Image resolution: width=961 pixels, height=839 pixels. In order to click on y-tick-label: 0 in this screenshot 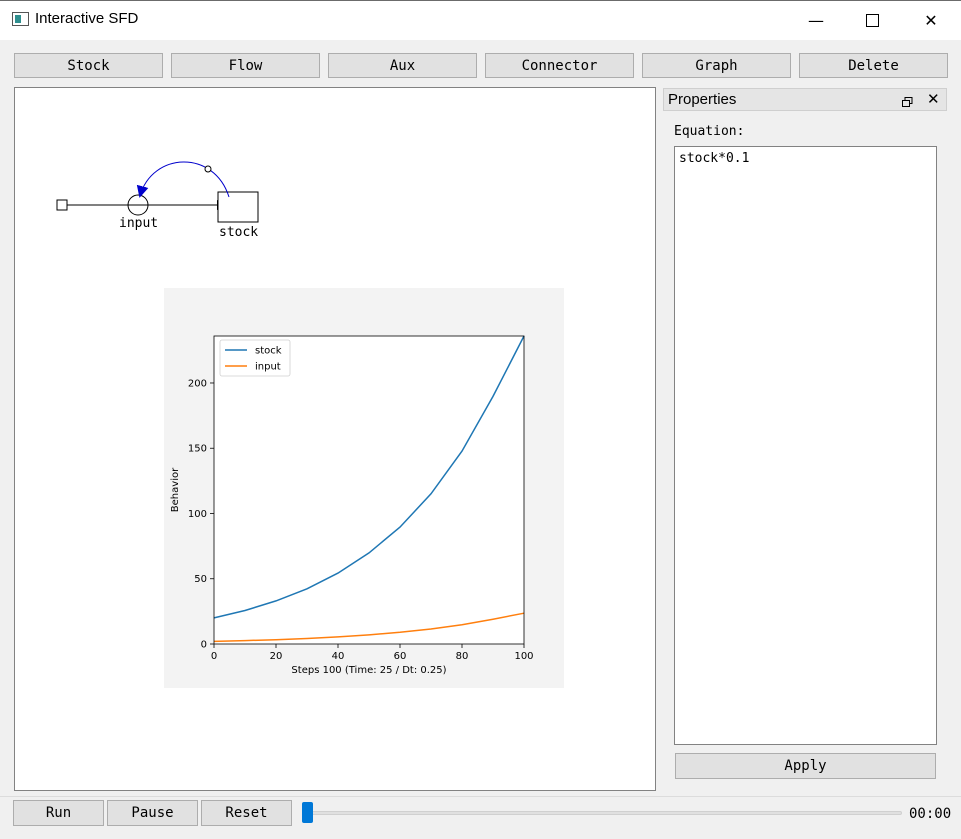, I will do `click(204, 645)`.